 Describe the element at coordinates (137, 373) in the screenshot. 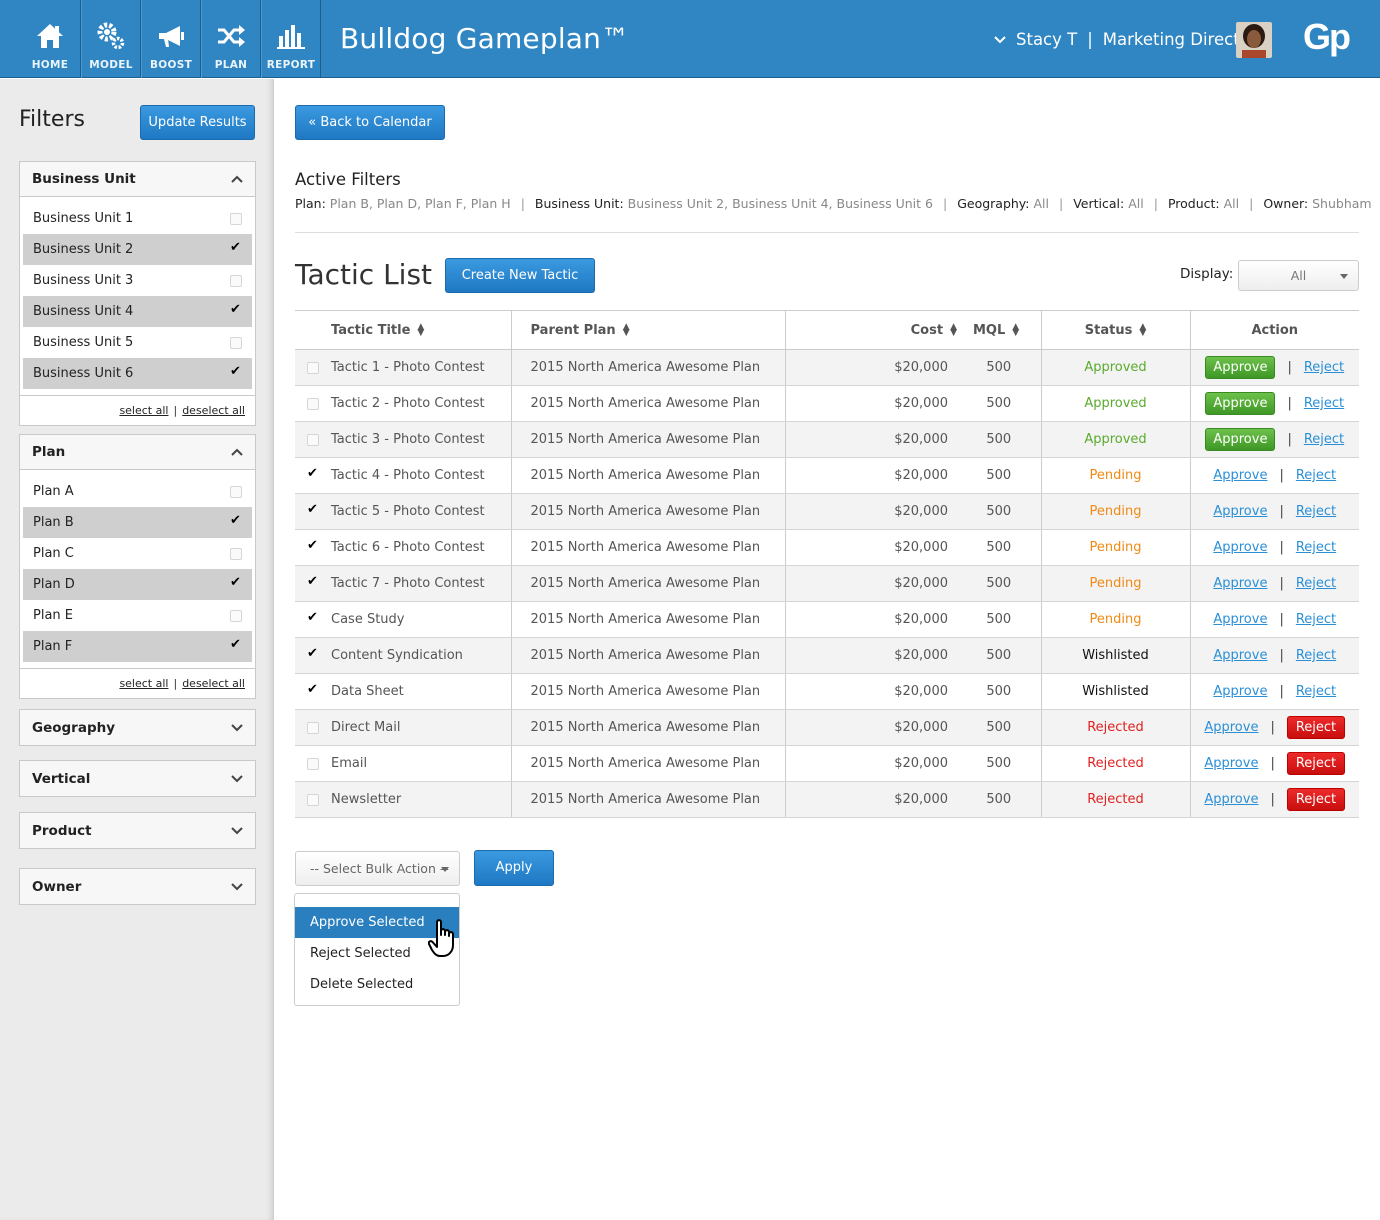

I see `filter-option: Business Unit 6` at that location.